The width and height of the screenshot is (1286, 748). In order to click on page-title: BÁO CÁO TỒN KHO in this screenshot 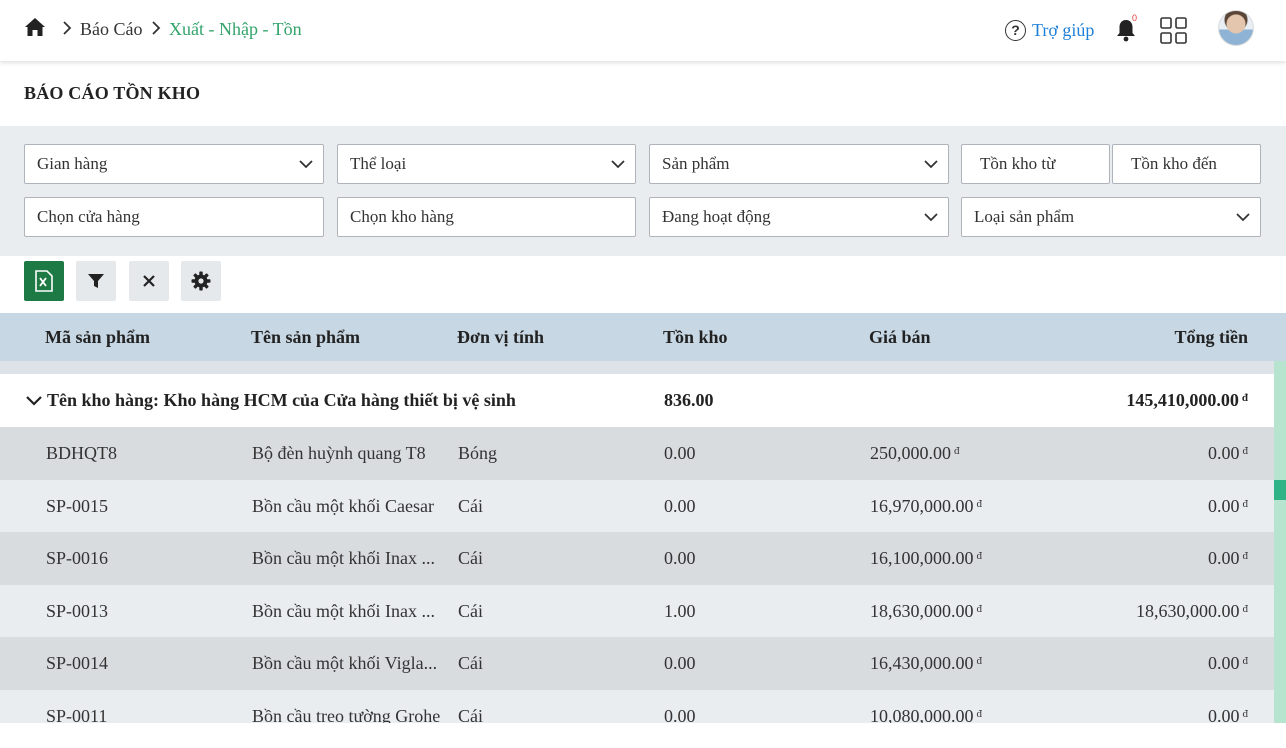, I will do `click(112, 93)`.